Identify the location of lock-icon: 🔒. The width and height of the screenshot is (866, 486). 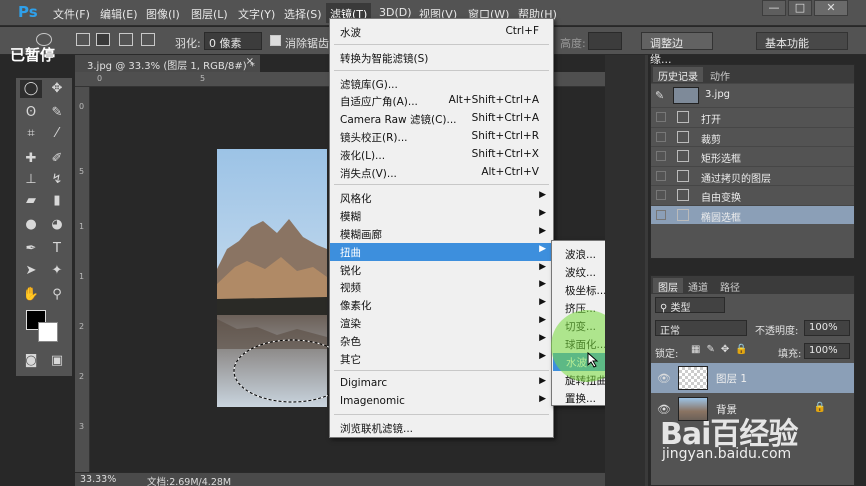
(819, 407).